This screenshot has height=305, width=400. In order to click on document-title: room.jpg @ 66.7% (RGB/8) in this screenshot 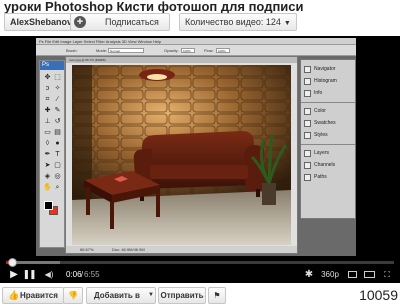, I will do `click(181, 60)`.